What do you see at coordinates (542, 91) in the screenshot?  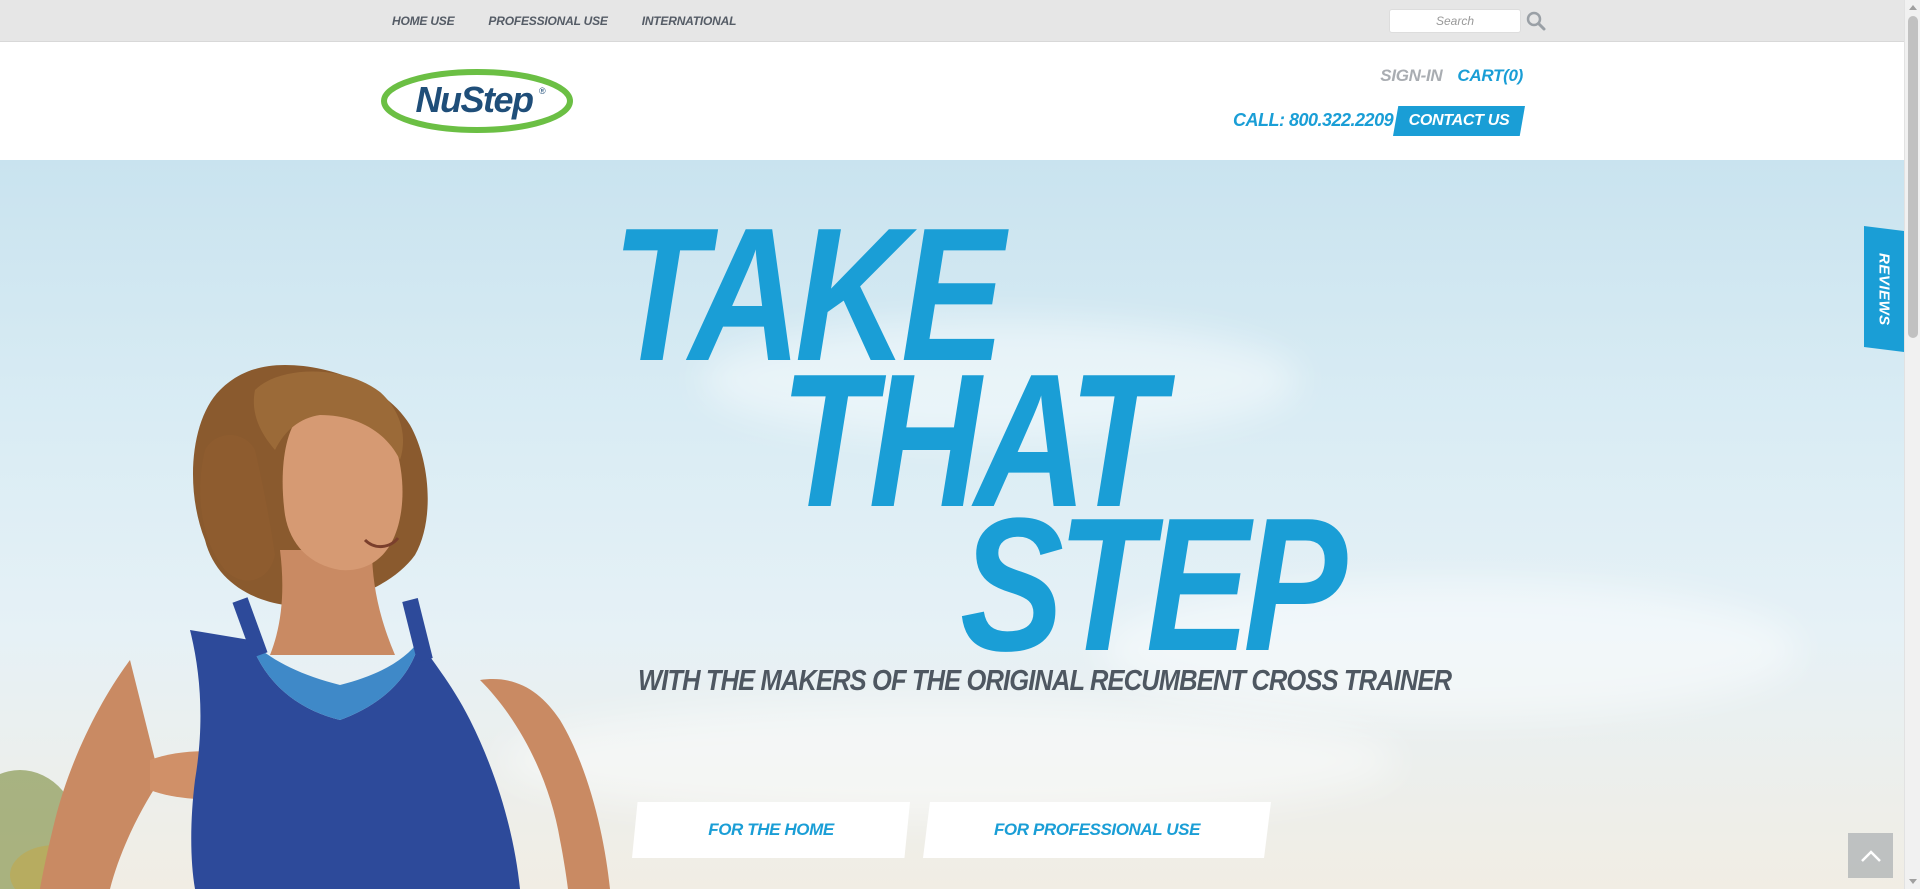 I see `logo-registered-mark: ®` at bounding box center [542, 91].